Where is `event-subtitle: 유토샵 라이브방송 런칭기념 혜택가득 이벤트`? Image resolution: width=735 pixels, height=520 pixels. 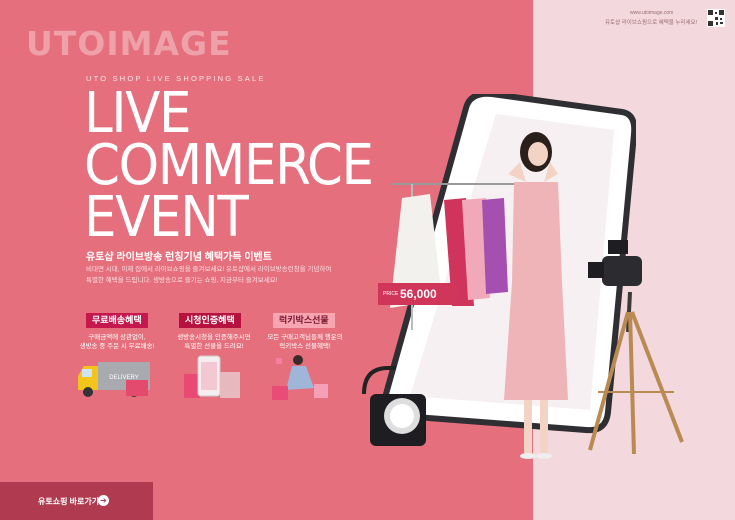 event-subtitle: 유토샵 라이브방송 런칭기념 혜택가득 이벤트 is located at coordinates (179, 257).